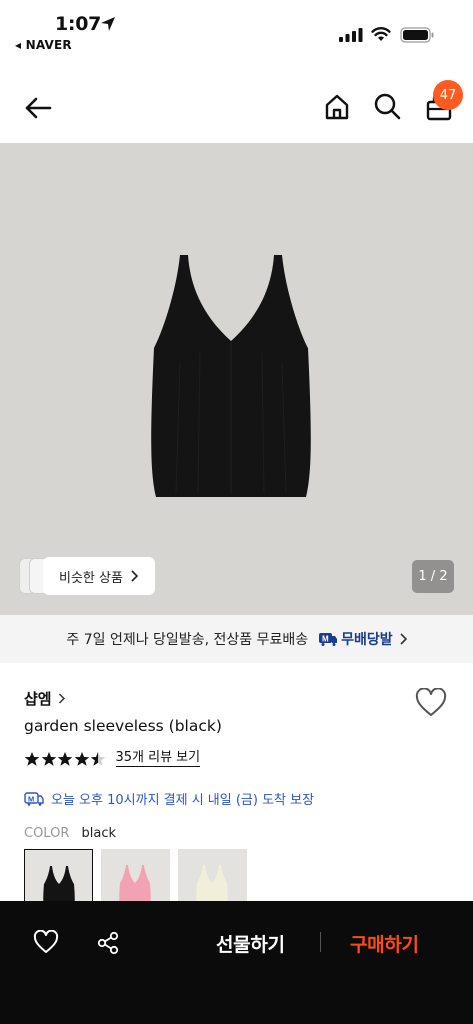 The width and height of the screenshot is (473, 1024). What do you see at coordinates (38, 108) in the screenshot?
I see `back-arrow-icon` at bounding box center [38, 108].